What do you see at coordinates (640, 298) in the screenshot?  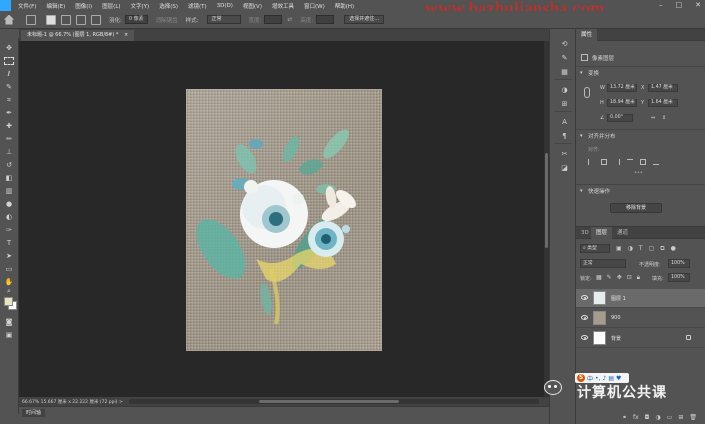 I see `layer-row-layer1: 图层 1` at bounding box center [640, 298].